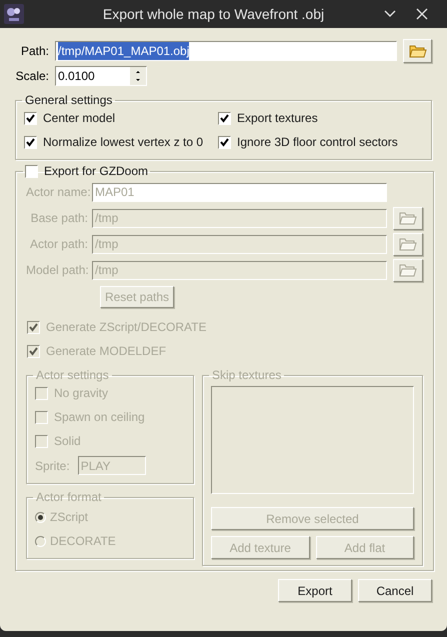 Image resolution: width=447 pixels, height=637 pixels. I want to click on group-title: Skip textures, so click(246, 375).